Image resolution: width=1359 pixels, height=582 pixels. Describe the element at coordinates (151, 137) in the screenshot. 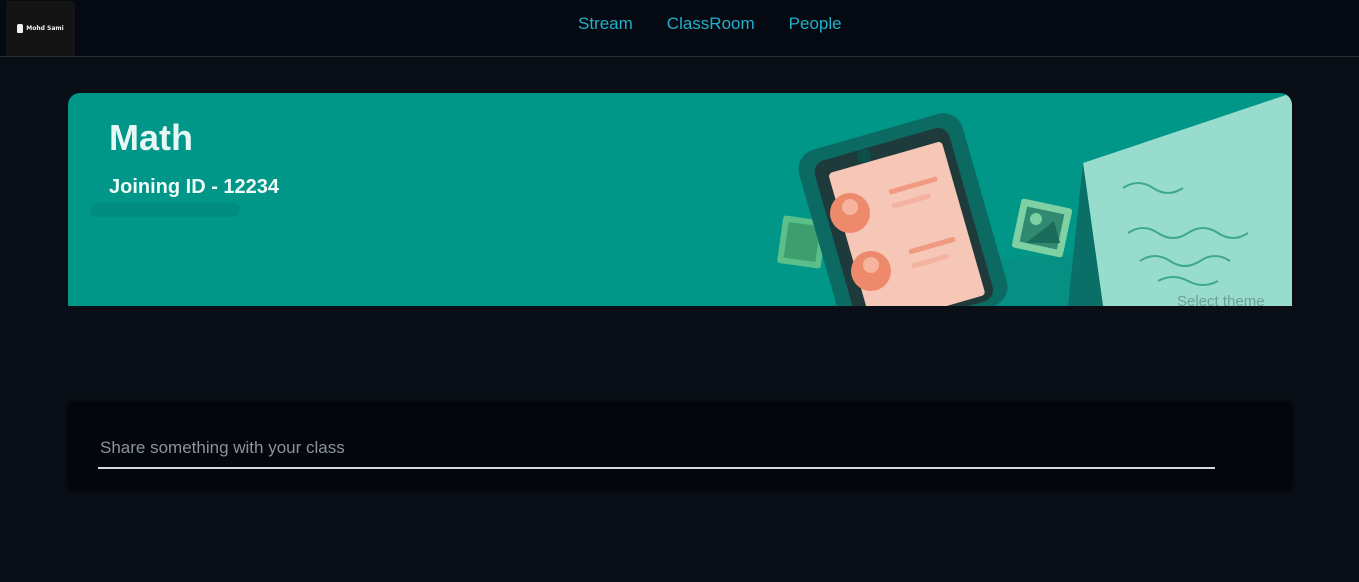

I see `class-title: Math` at that location.